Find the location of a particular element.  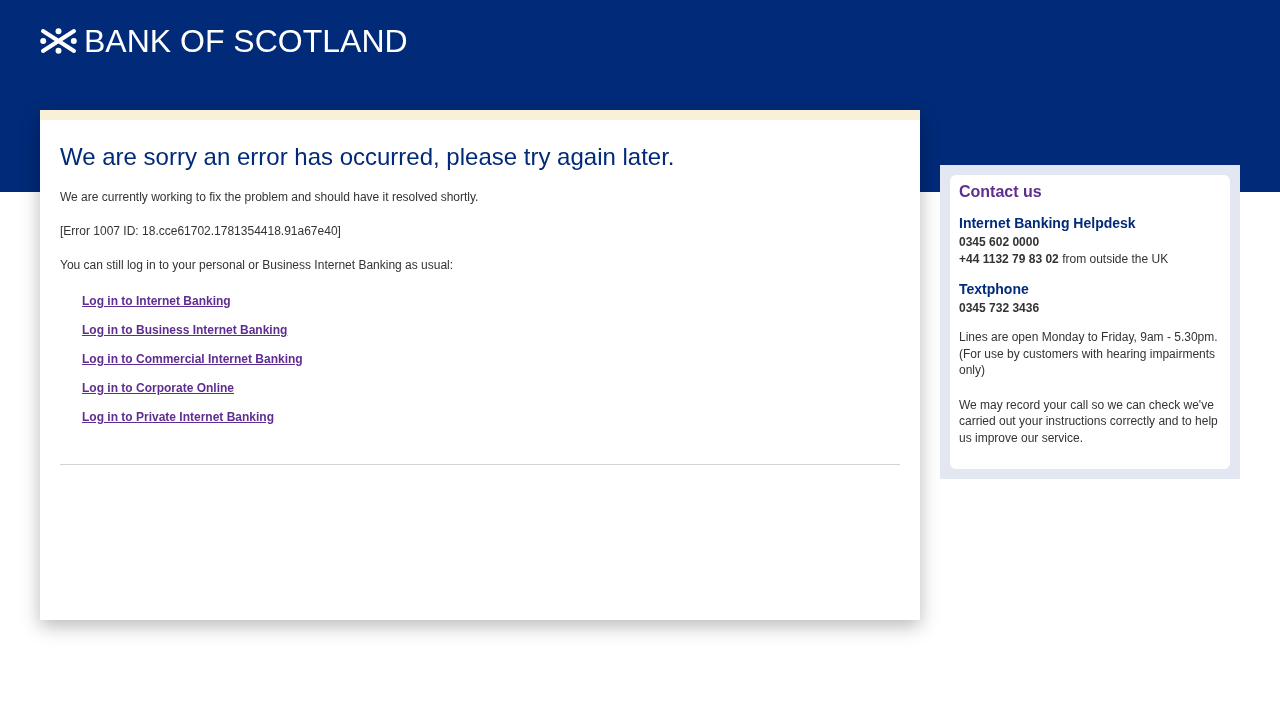

phone-number: 0345 602 0000 is located at coordinates (1000, 242).